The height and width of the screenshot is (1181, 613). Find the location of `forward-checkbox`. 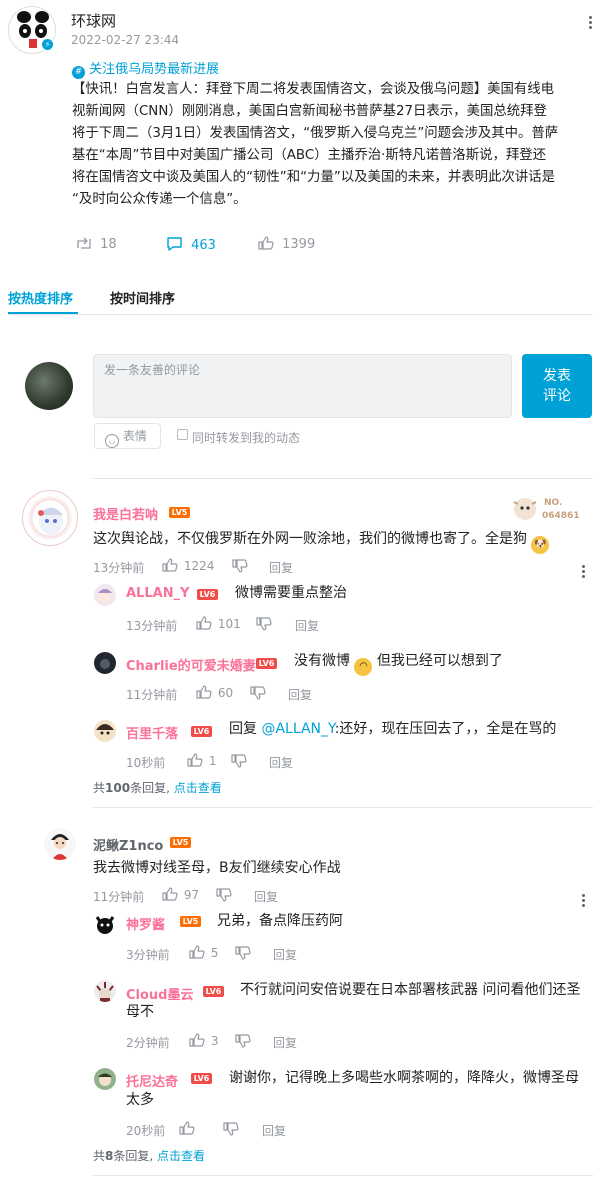

forward-checkbox is located at coordinates (182, 434).